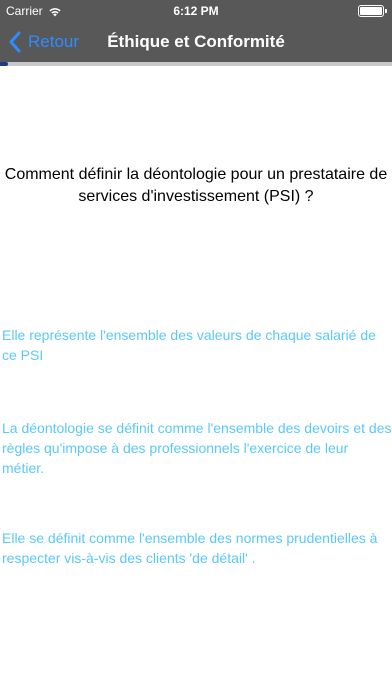  I want to click on status-time: 6:12 PM, so click(196, 11).